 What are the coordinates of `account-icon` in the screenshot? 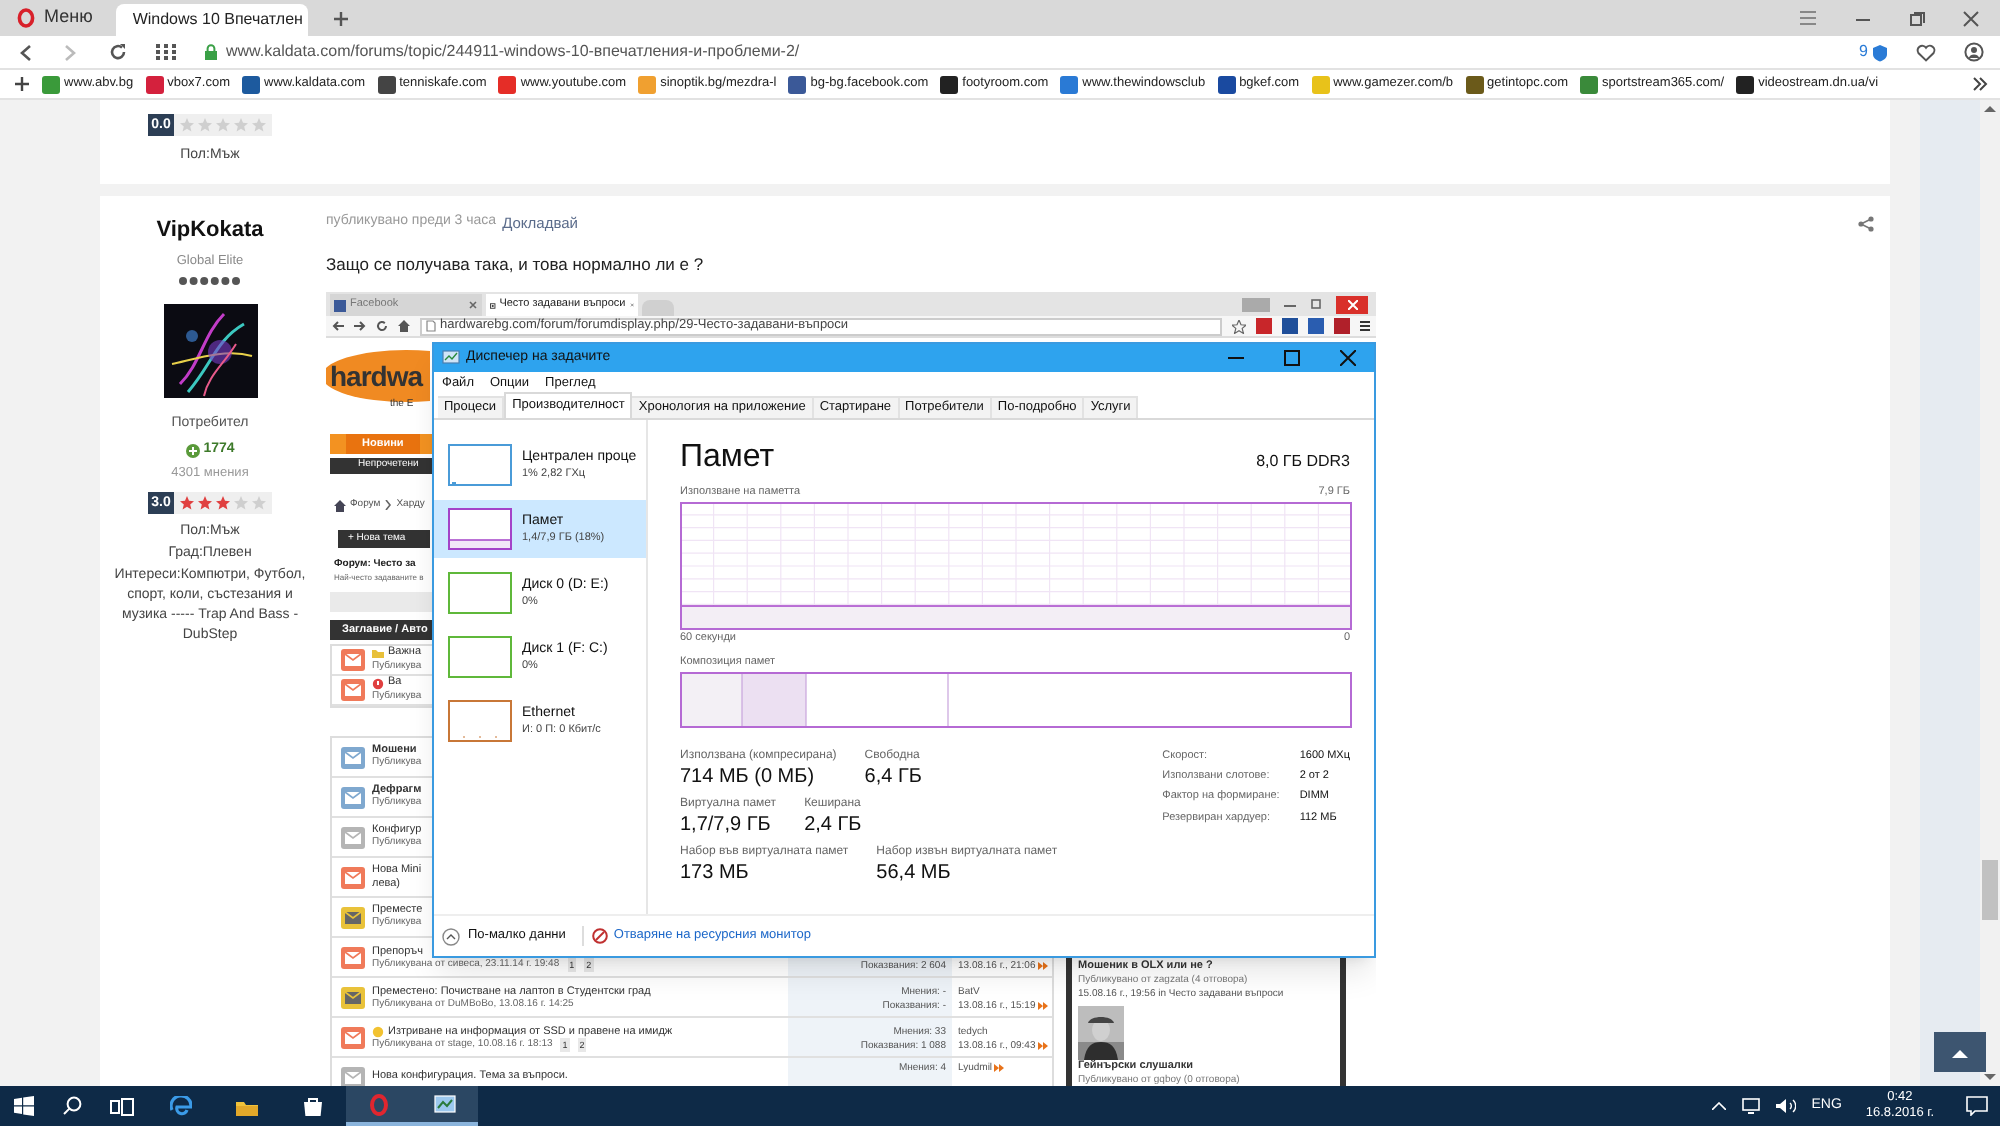 It's located at (1974, 52).